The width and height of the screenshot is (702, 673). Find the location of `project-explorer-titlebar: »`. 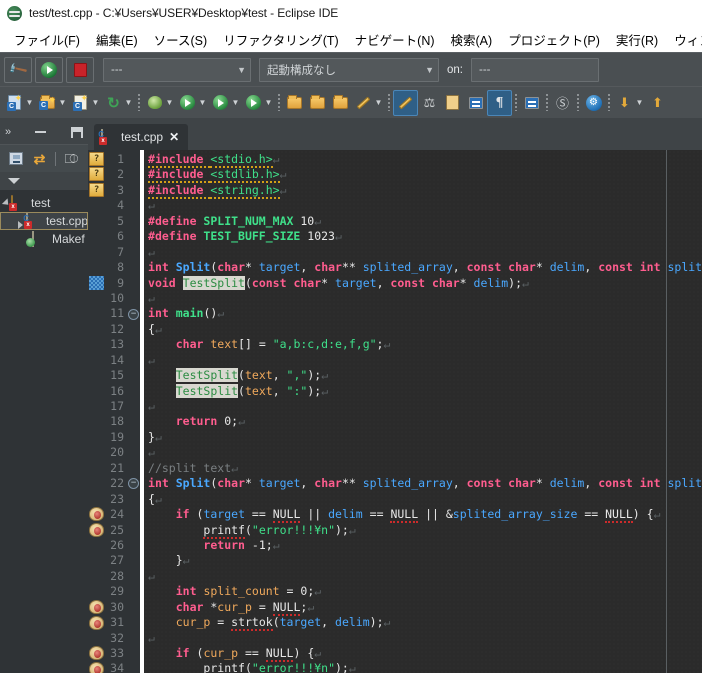

project-explorer-titlebar: » is located at coordinates (44, 132).